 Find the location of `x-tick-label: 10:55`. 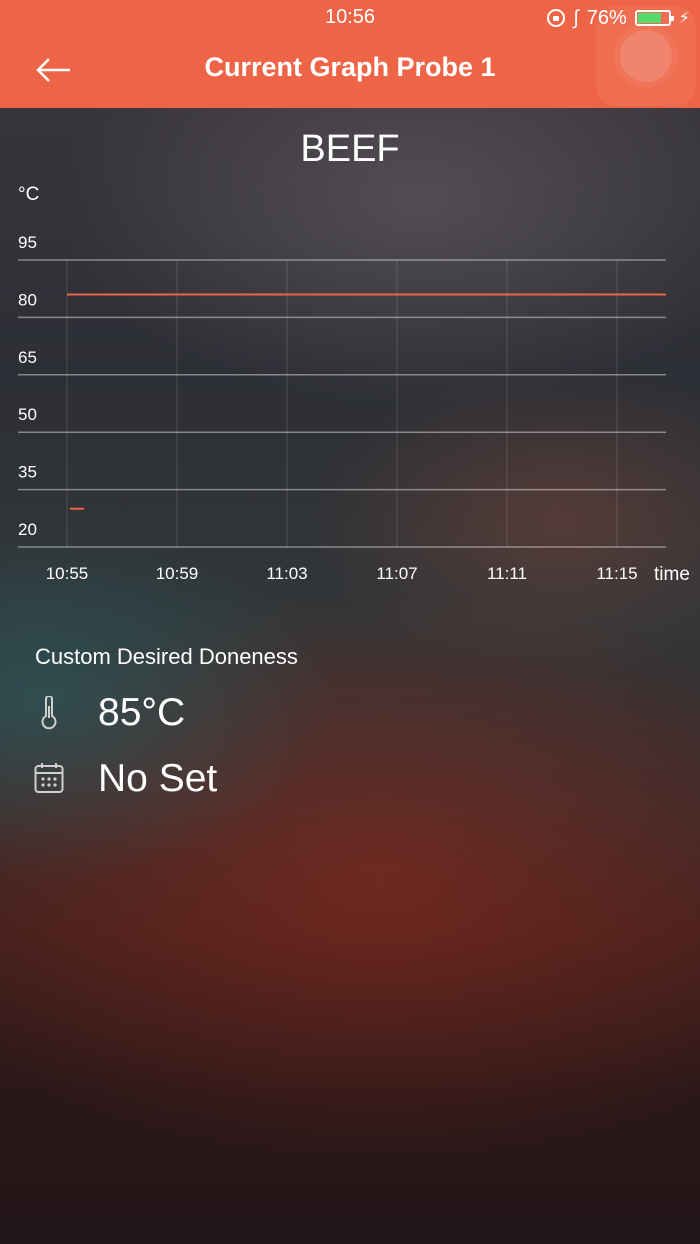

x-tick-label: 10:55 is located at coordinates (67, 573).